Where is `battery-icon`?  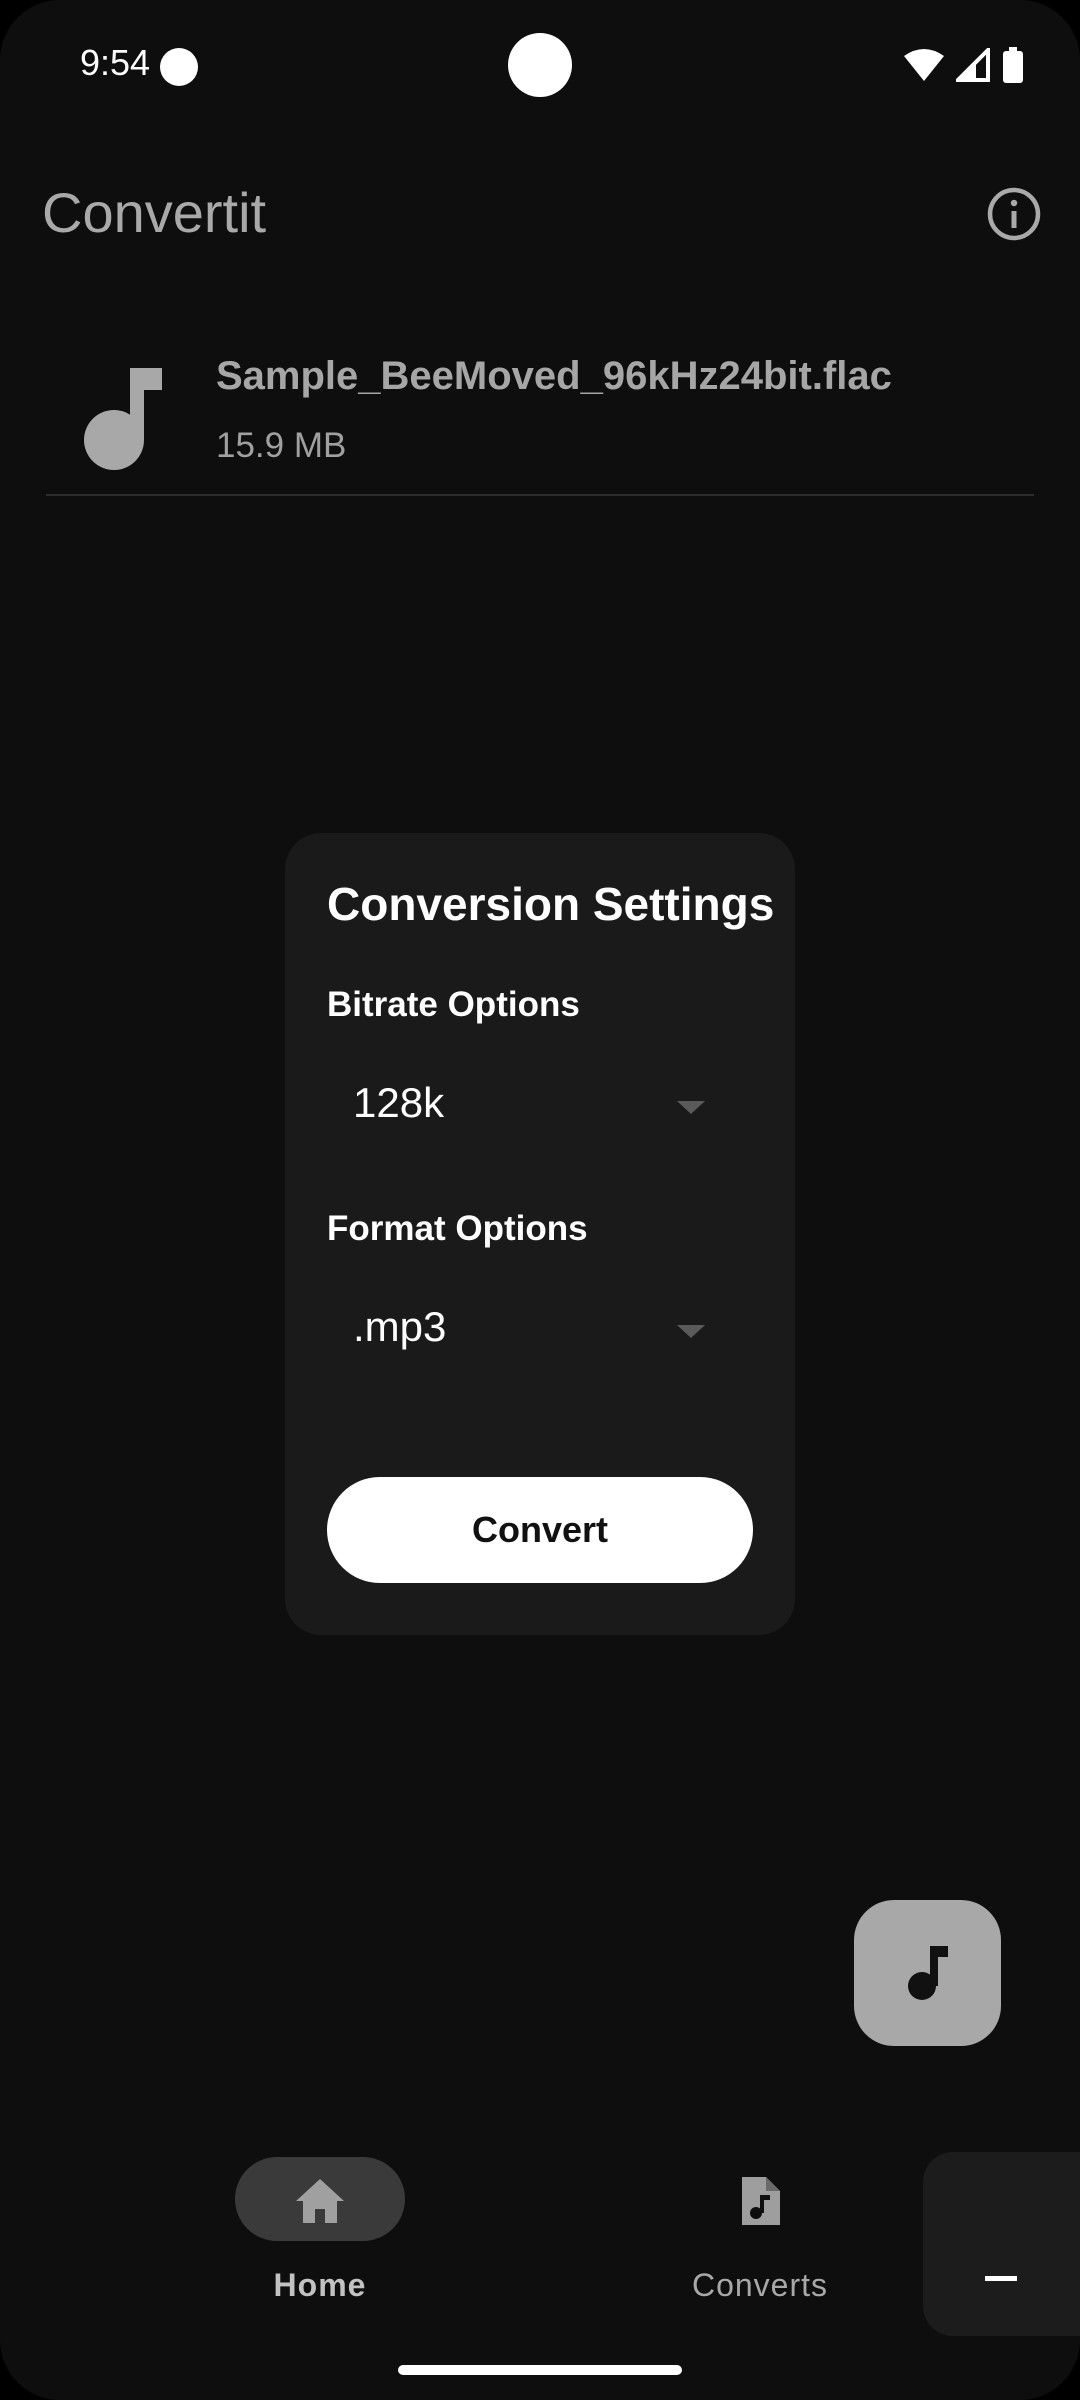 battery-icon is located at coordinates (1013, 65).